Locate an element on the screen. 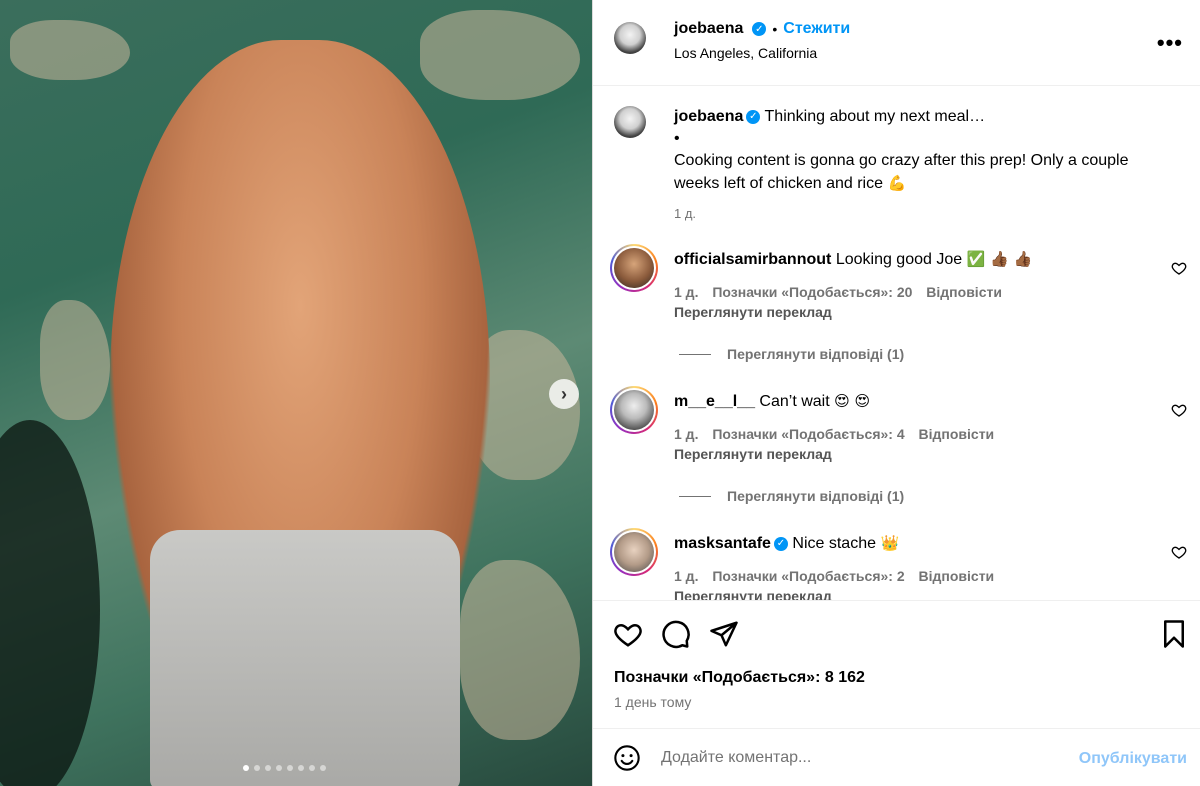 This screenshot has width=1200, height=786. publish-button: Опублікувати is located at coordinates (1133, 759).